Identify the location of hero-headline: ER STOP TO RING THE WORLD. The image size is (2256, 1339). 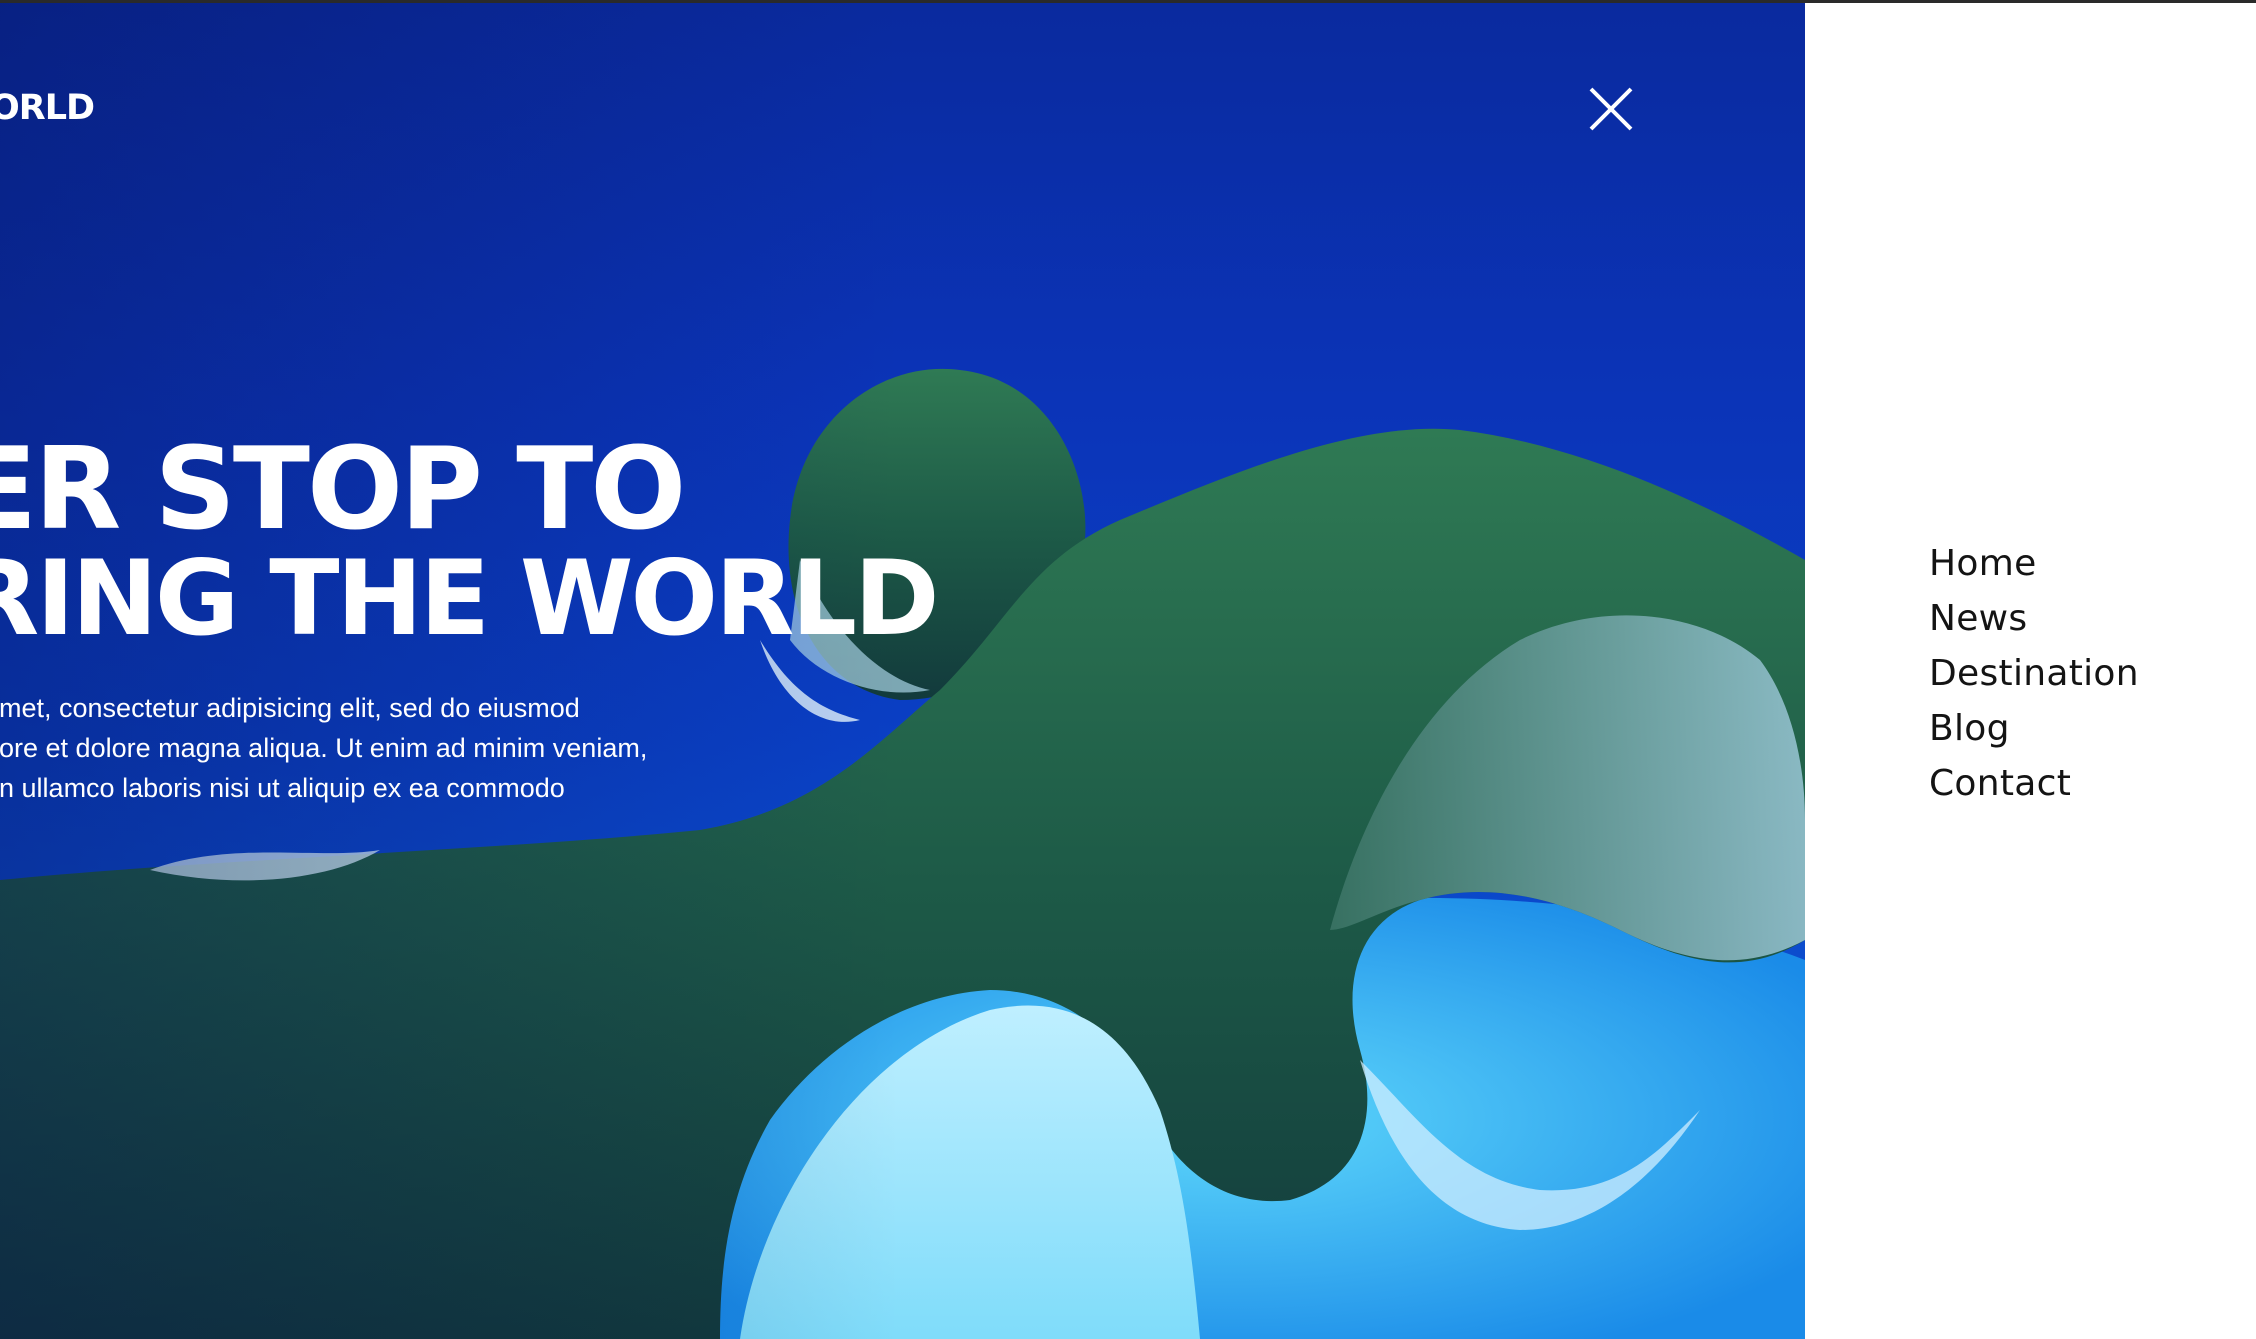
(470, 541).